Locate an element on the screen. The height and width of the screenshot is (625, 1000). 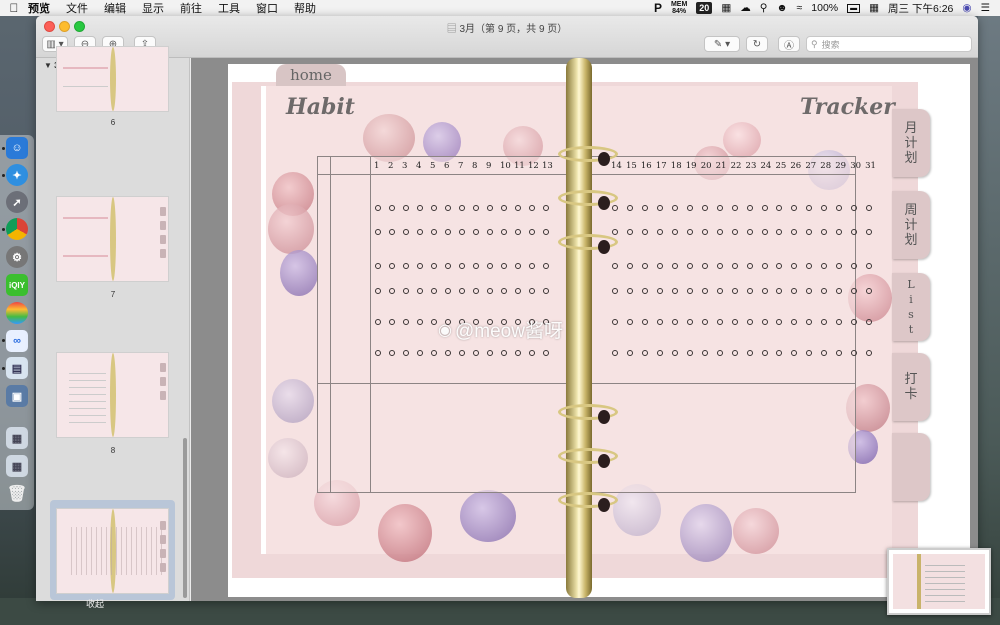
markup-toolbar-button: Ⓐ is located at coordinates (789, 44).